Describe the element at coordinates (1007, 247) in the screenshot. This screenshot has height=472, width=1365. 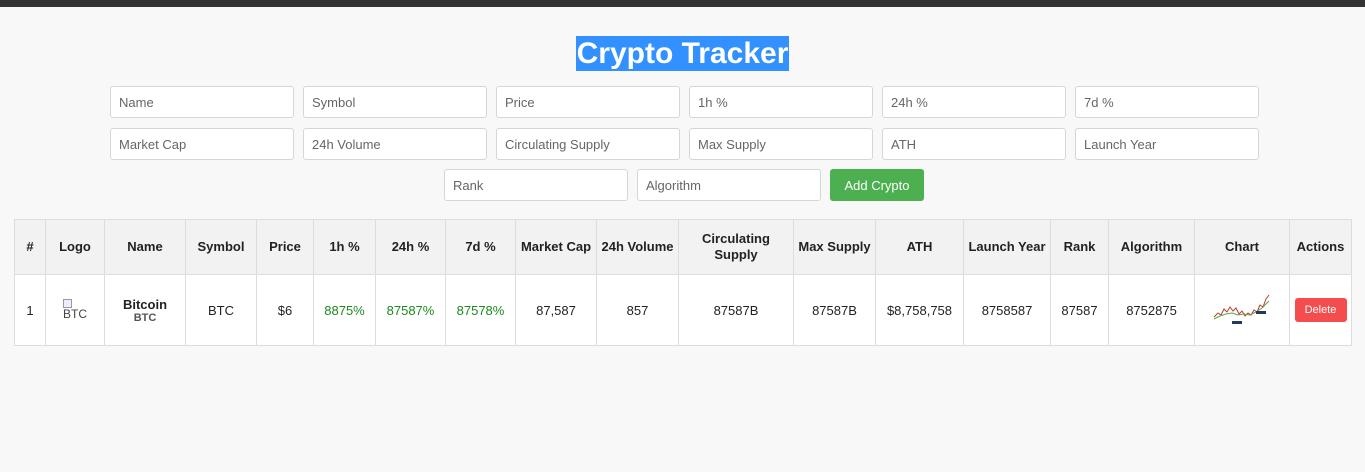
I see `header-launch-year: Launch Year` at that location.